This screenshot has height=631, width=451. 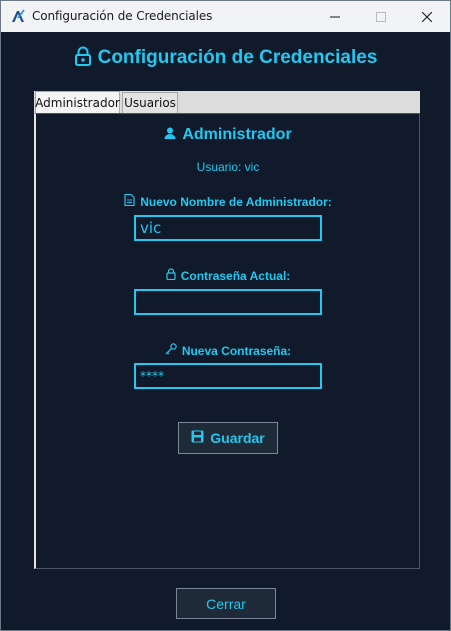 I want to click on close-button: Cerrar, so click(x=226, y=603).